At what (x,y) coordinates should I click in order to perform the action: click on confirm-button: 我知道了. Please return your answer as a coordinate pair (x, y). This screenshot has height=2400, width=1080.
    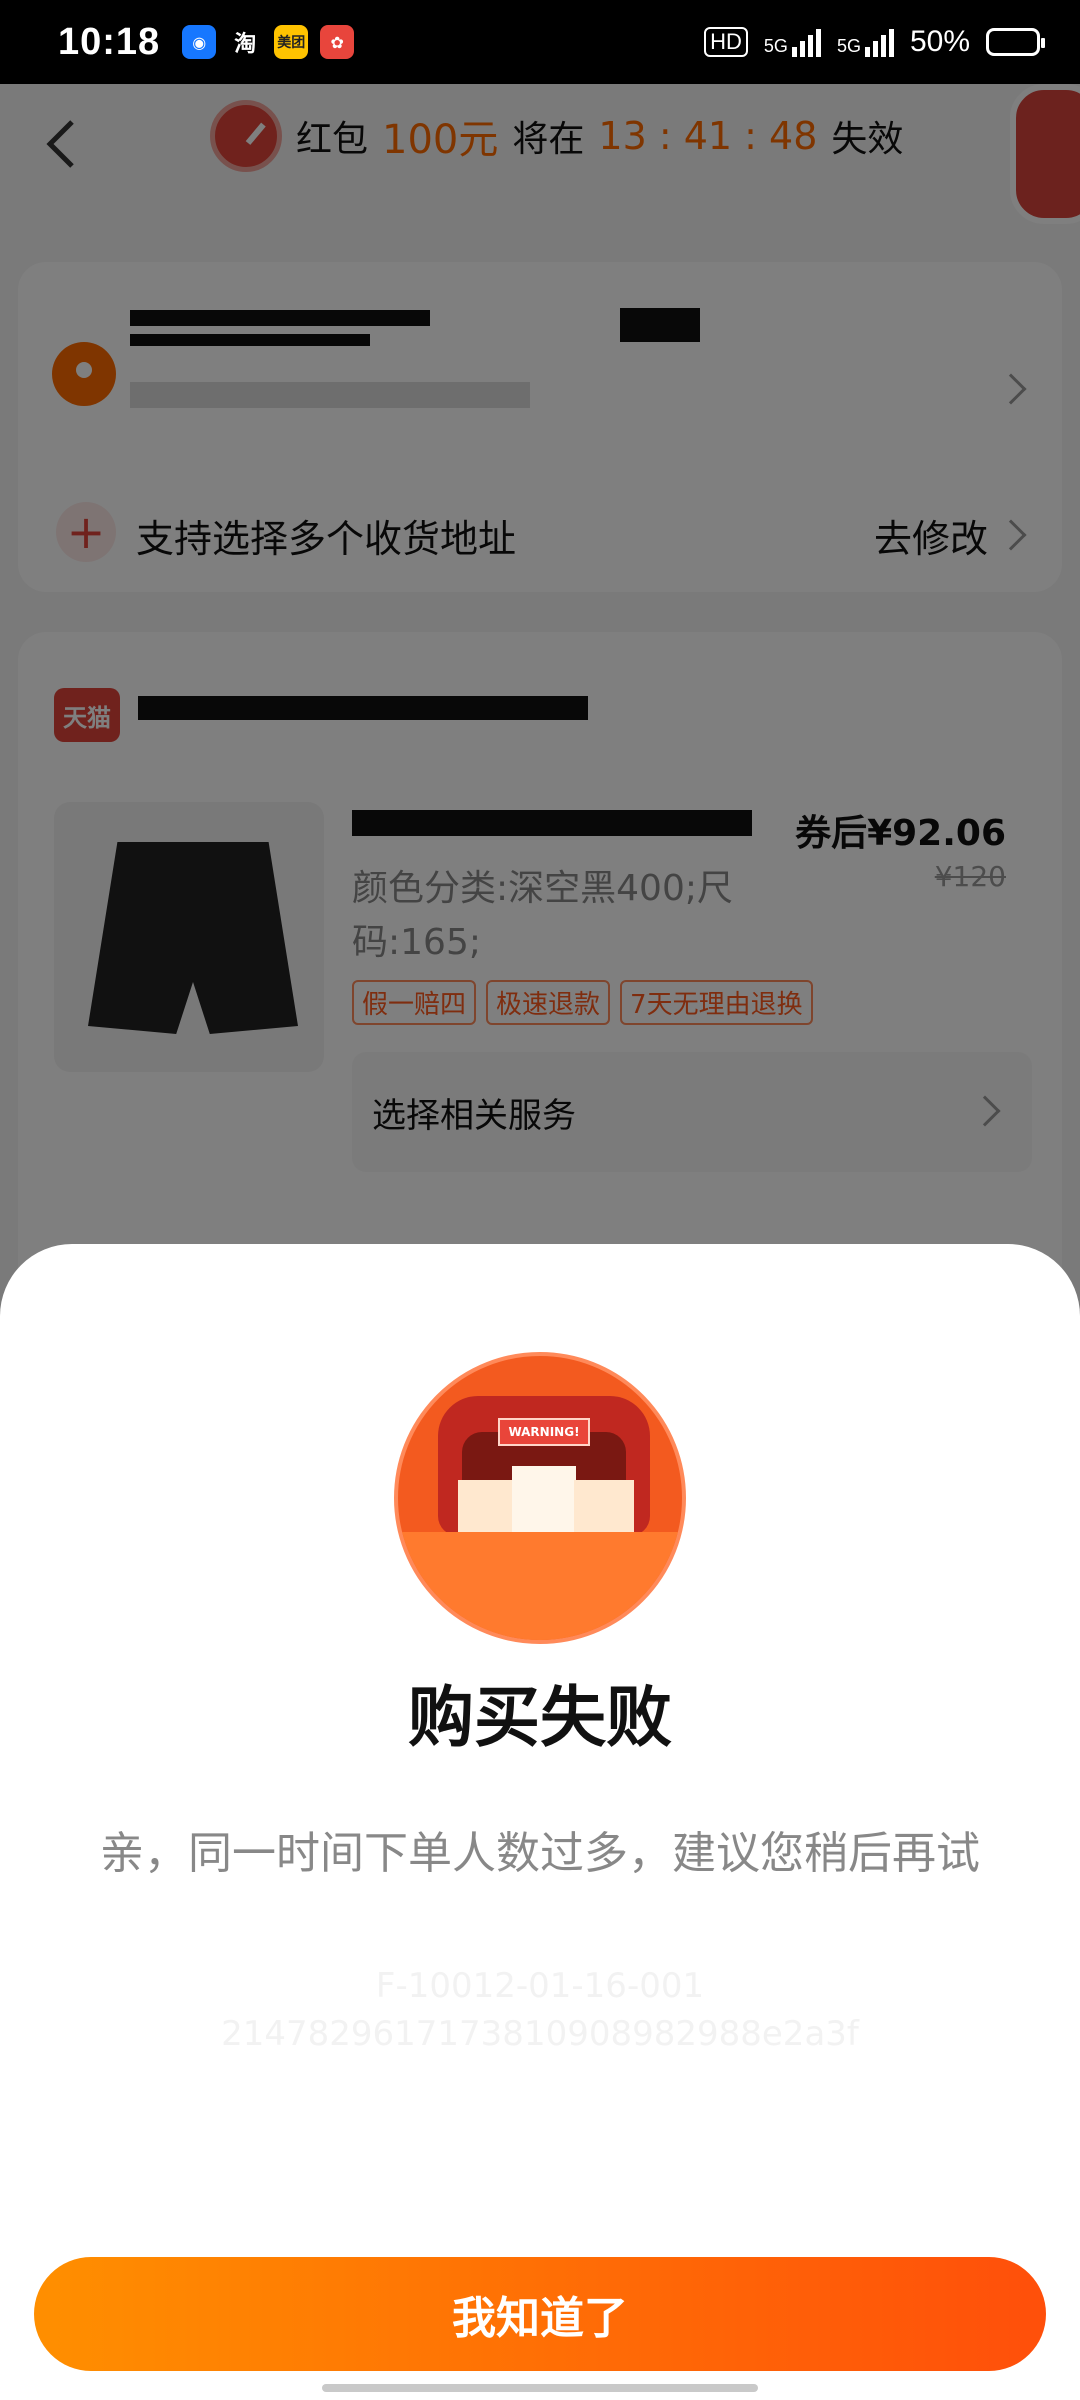
    Looking at the image, I should click on (540, 2314).